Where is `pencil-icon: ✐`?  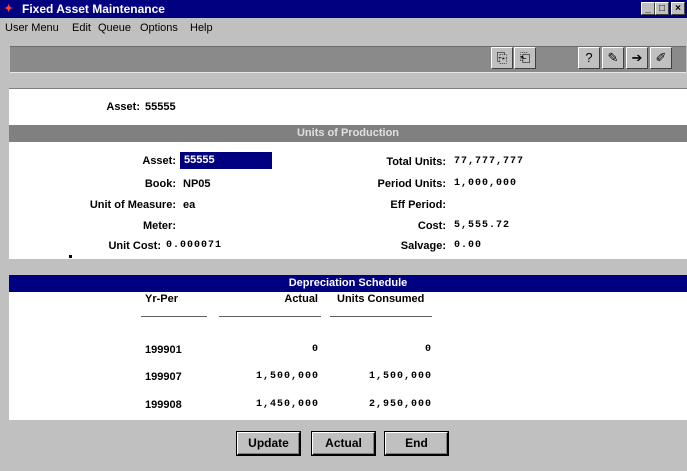
pencil-icon: ✐ is located at coordinates (661, 58).